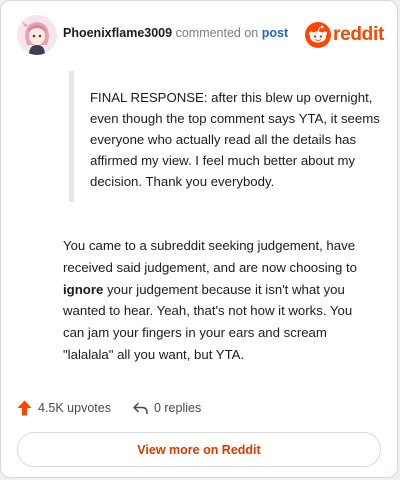 The width and height of the screenshot is (400, 480). I want to click on reply-button: 0 replies, so click(167, 408).